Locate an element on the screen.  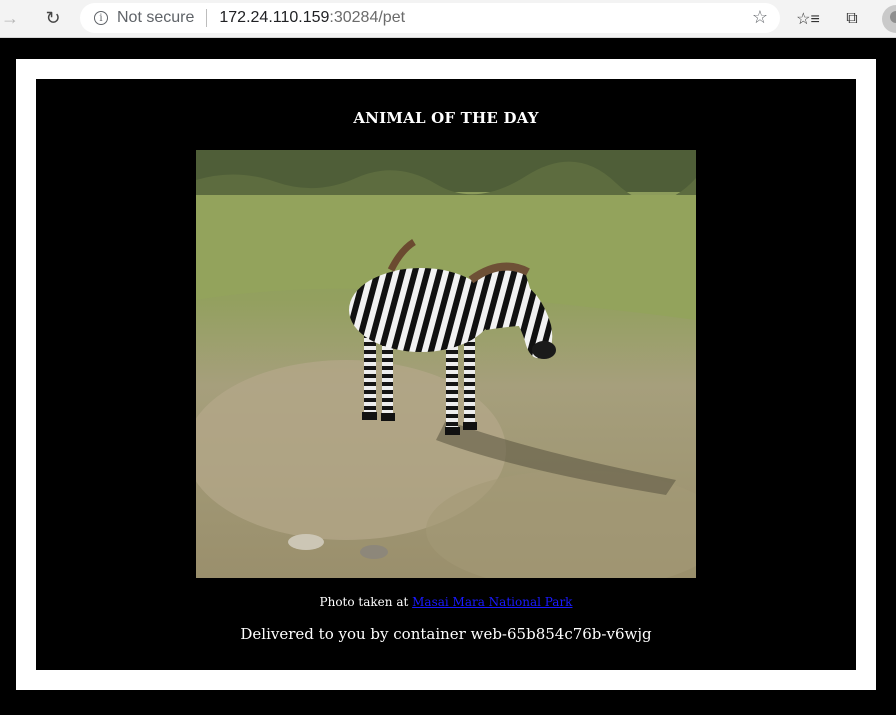
info-icon: i is located at coordinates (101, 18).